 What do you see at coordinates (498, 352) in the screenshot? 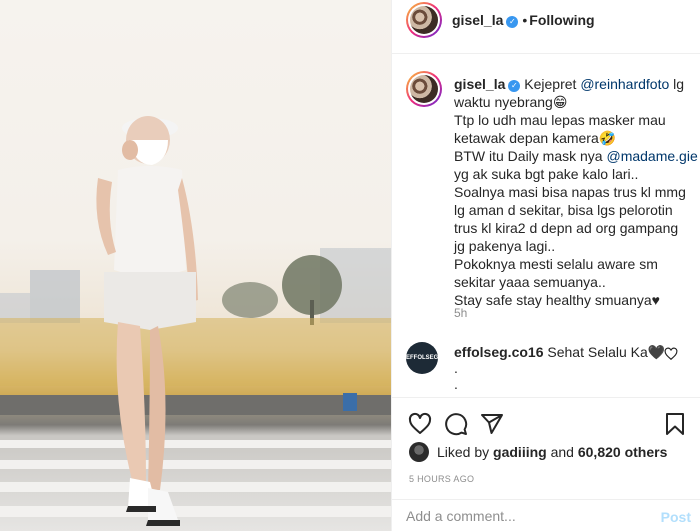
I see `commenter-username: effolseg.co16` at bounding box center [498, 352].